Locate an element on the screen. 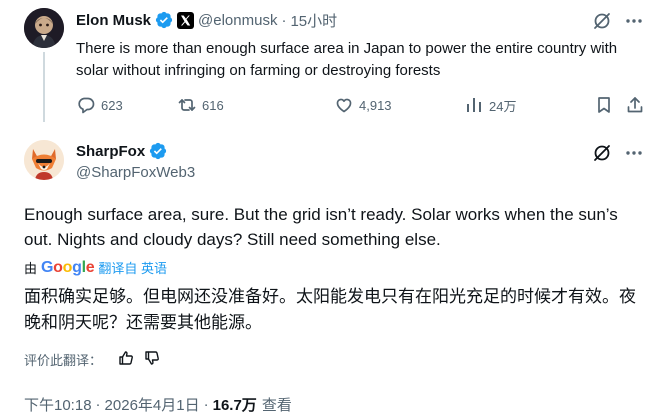 This screenshot has width=658, height=416. share-button is located at coordinates (635, 105).